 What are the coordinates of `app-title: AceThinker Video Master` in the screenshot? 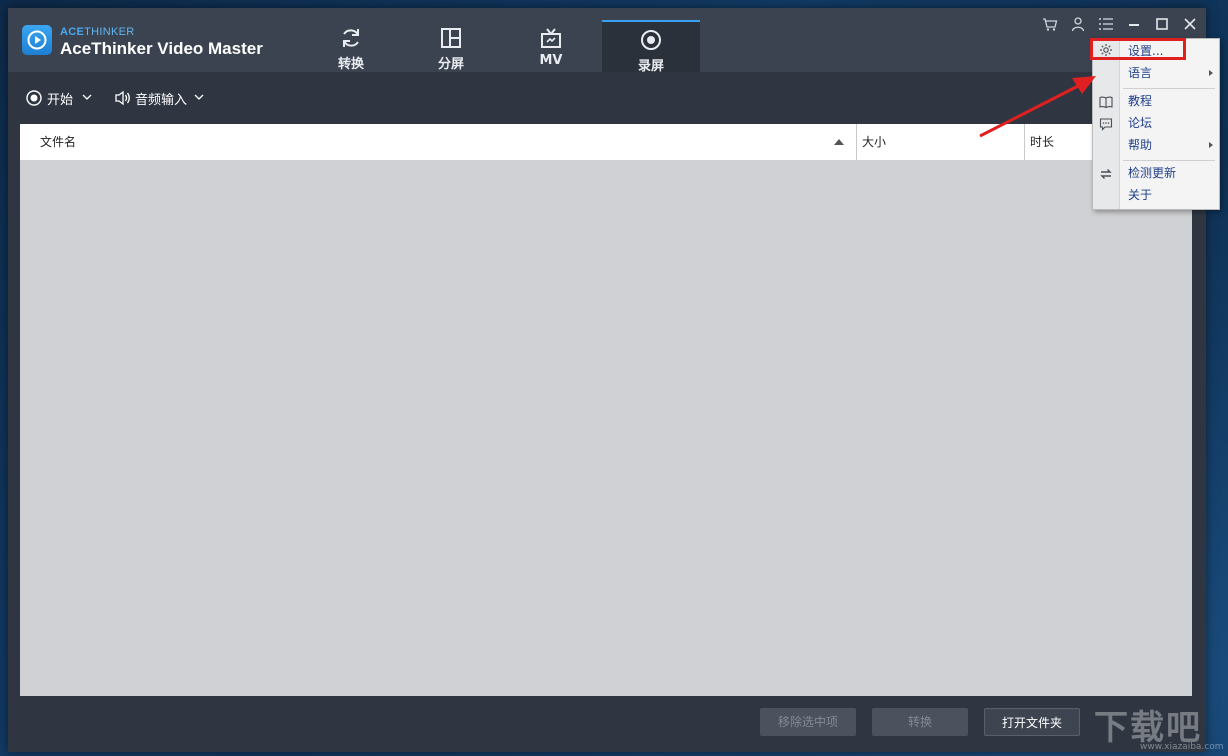 It's located at (161, 48).